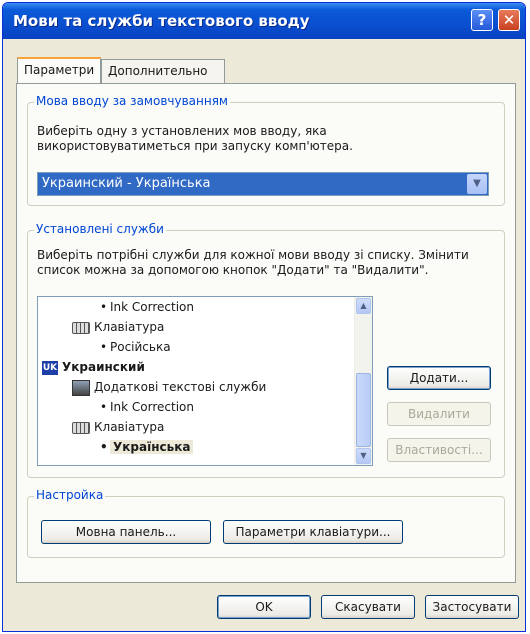 This screenshot has height=634, width=530. I want to click on tree-item-ukrainian-keyboard: • Українська, so click(196, 447).